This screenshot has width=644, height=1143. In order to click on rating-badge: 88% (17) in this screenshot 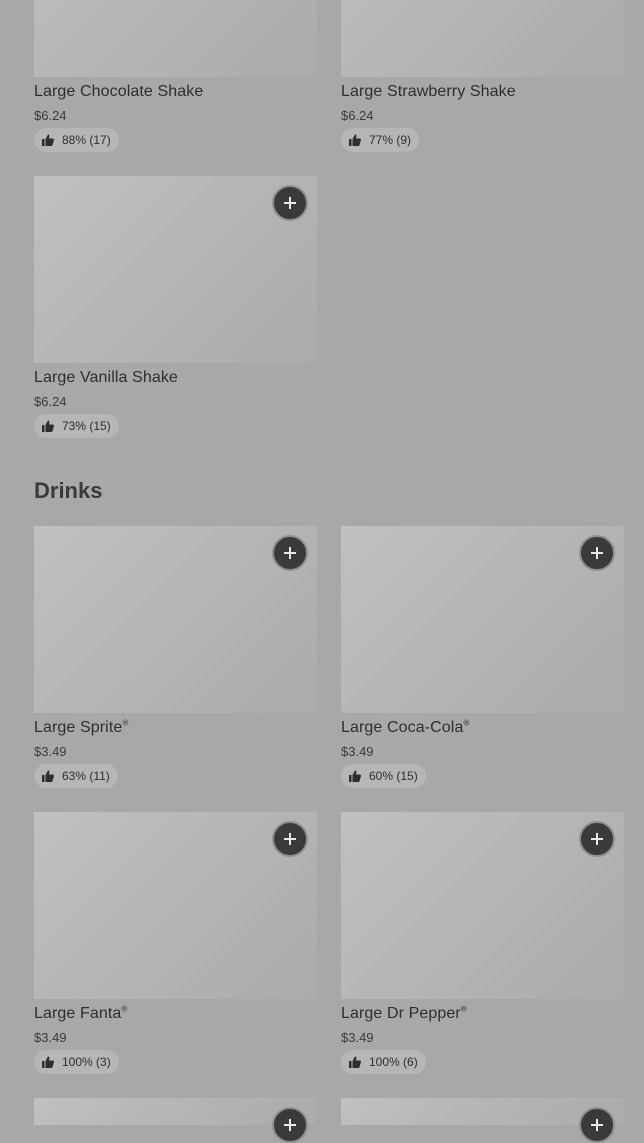, I will do `click(76, 140)`.